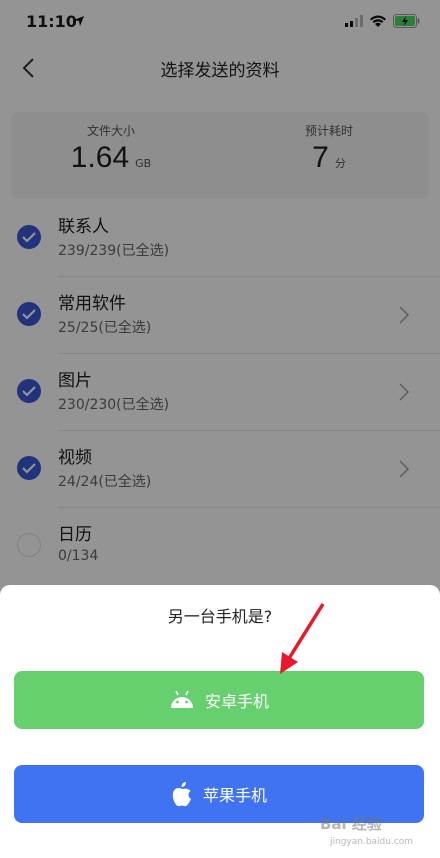  I want to click on android-phone-label: 安卓手机, so click(236, 701).